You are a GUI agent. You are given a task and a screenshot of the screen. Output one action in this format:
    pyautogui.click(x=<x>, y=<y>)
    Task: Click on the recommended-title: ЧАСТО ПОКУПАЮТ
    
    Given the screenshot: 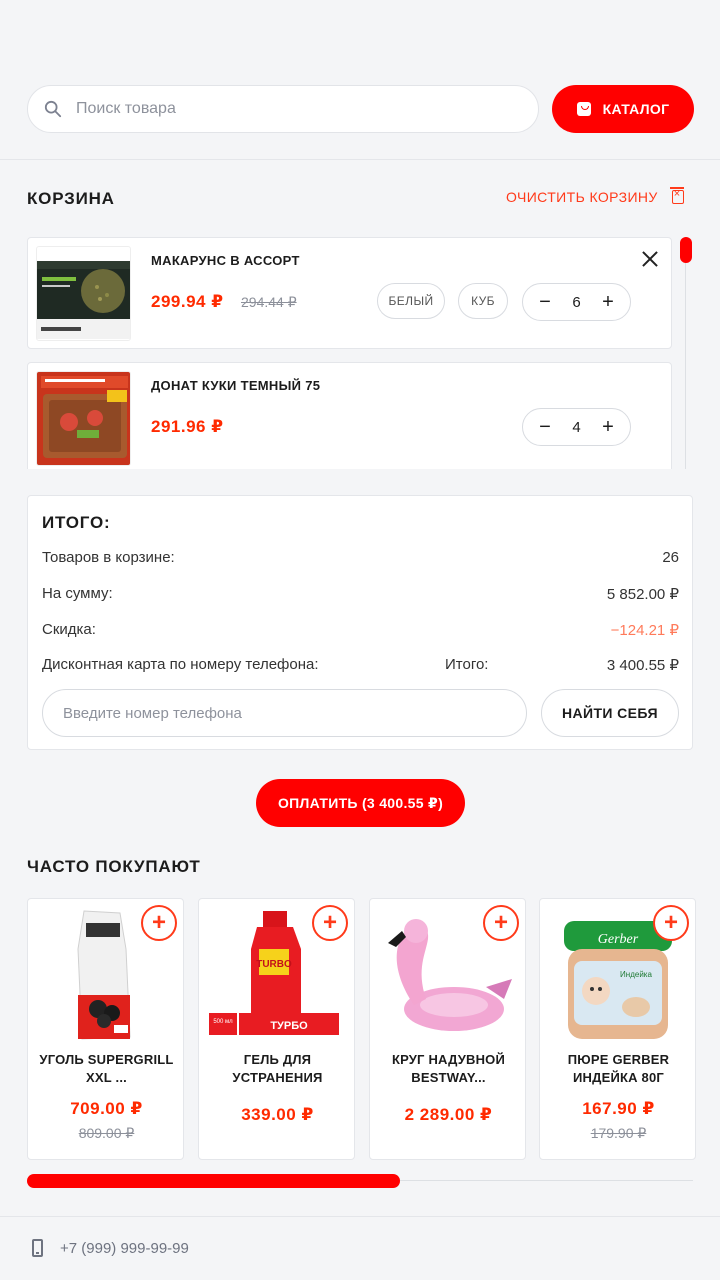 What is the action you would take?
    pyautogui.click(x=114, y=866)
    